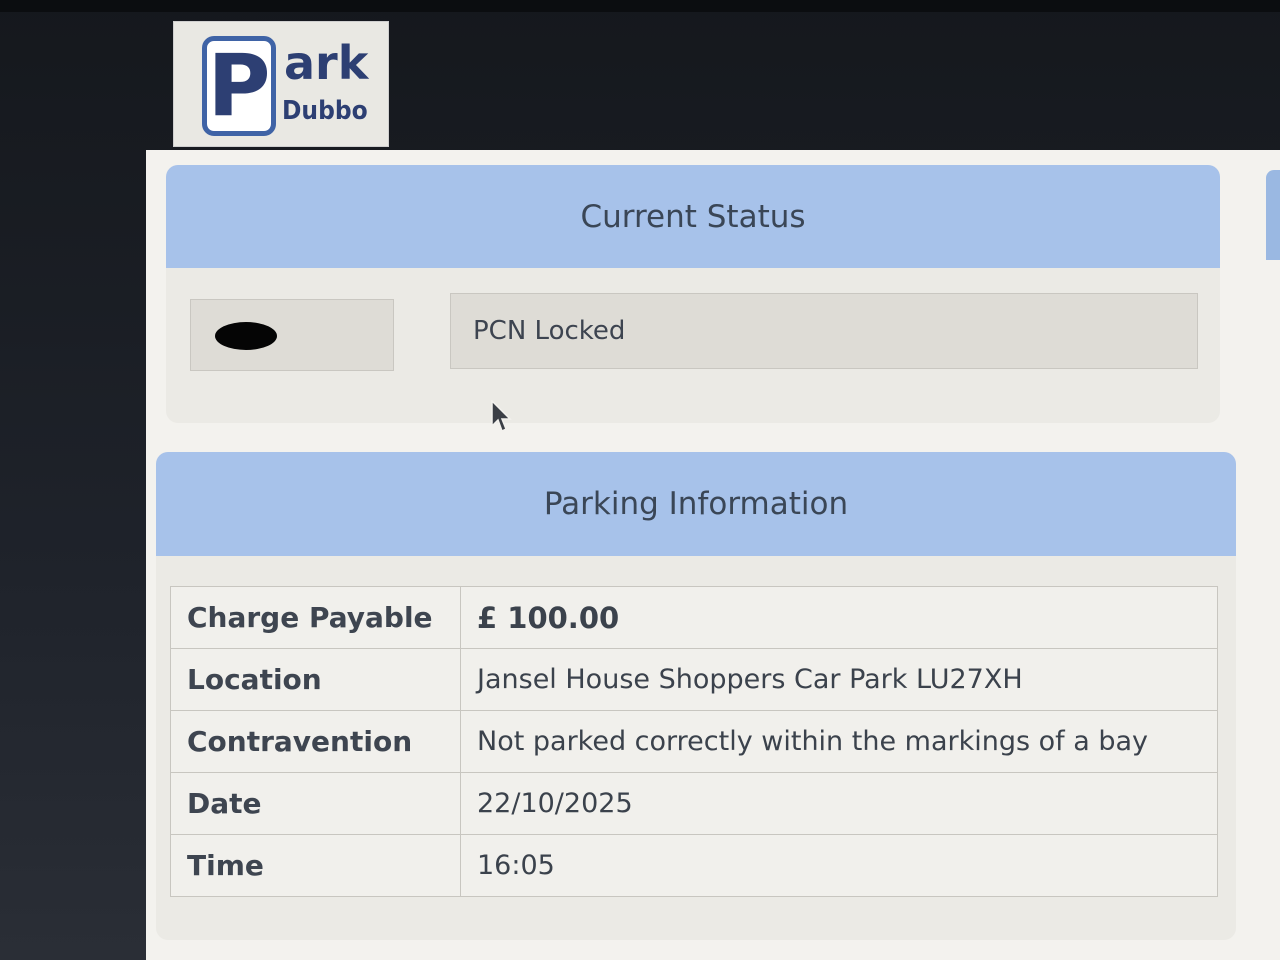 The width and height of the screenshot is (1280, 960). I want to click on logo-p-box: P, so click(239, 86).